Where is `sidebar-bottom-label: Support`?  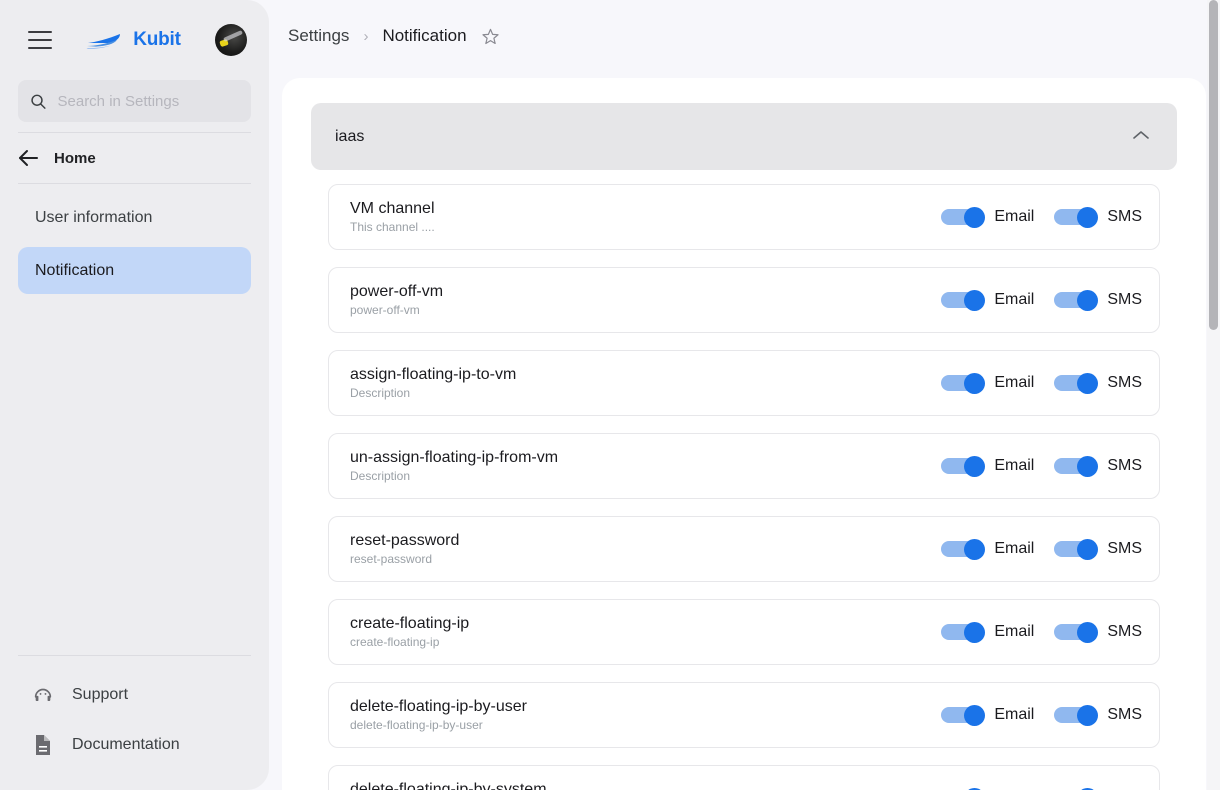 sidebar-bottom-label: Support is located at coordinates (100, 694).